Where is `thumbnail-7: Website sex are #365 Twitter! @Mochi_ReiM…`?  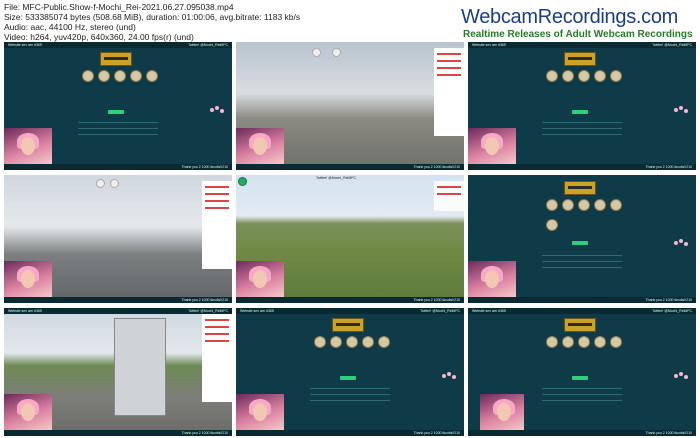
thumbnail-7: Website sex are #365 Twitter! @Mochi_ReiM… is located at coordinates (118, 372).